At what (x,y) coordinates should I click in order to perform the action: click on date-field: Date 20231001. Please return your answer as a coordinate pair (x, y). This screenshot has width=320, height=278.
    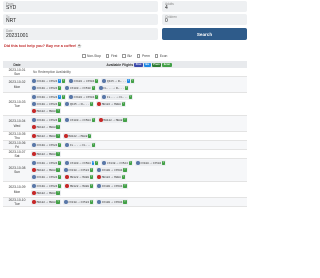
    Looking at the image, I should click on (80, 34).